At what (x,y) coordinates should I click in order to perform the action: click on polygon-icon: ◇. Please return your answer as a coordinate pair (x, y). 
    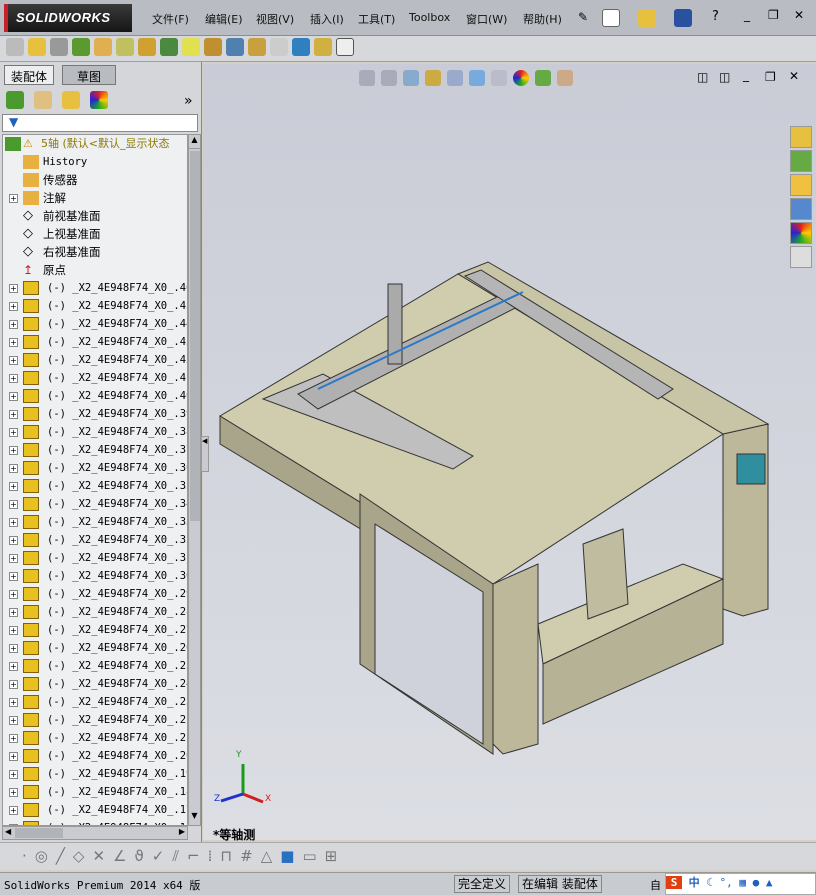
    Looking at the image, I should click on (79, 856).